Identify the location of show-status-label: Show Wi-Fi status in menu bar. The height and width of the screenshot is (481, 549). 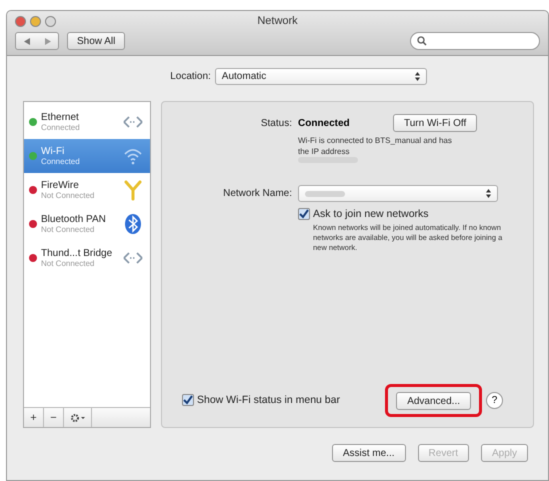
(268, 400).